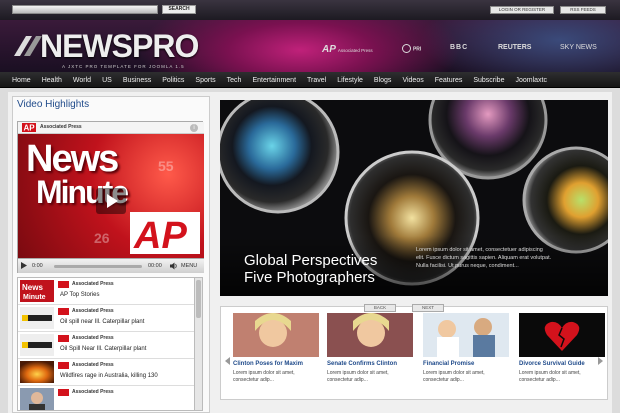 The height and width of the screenshot is (413, 620). What do you see at coordinates (155, 266) in the screenshot?
I see `total-time: 00:00` at bounding box center [155, 266].